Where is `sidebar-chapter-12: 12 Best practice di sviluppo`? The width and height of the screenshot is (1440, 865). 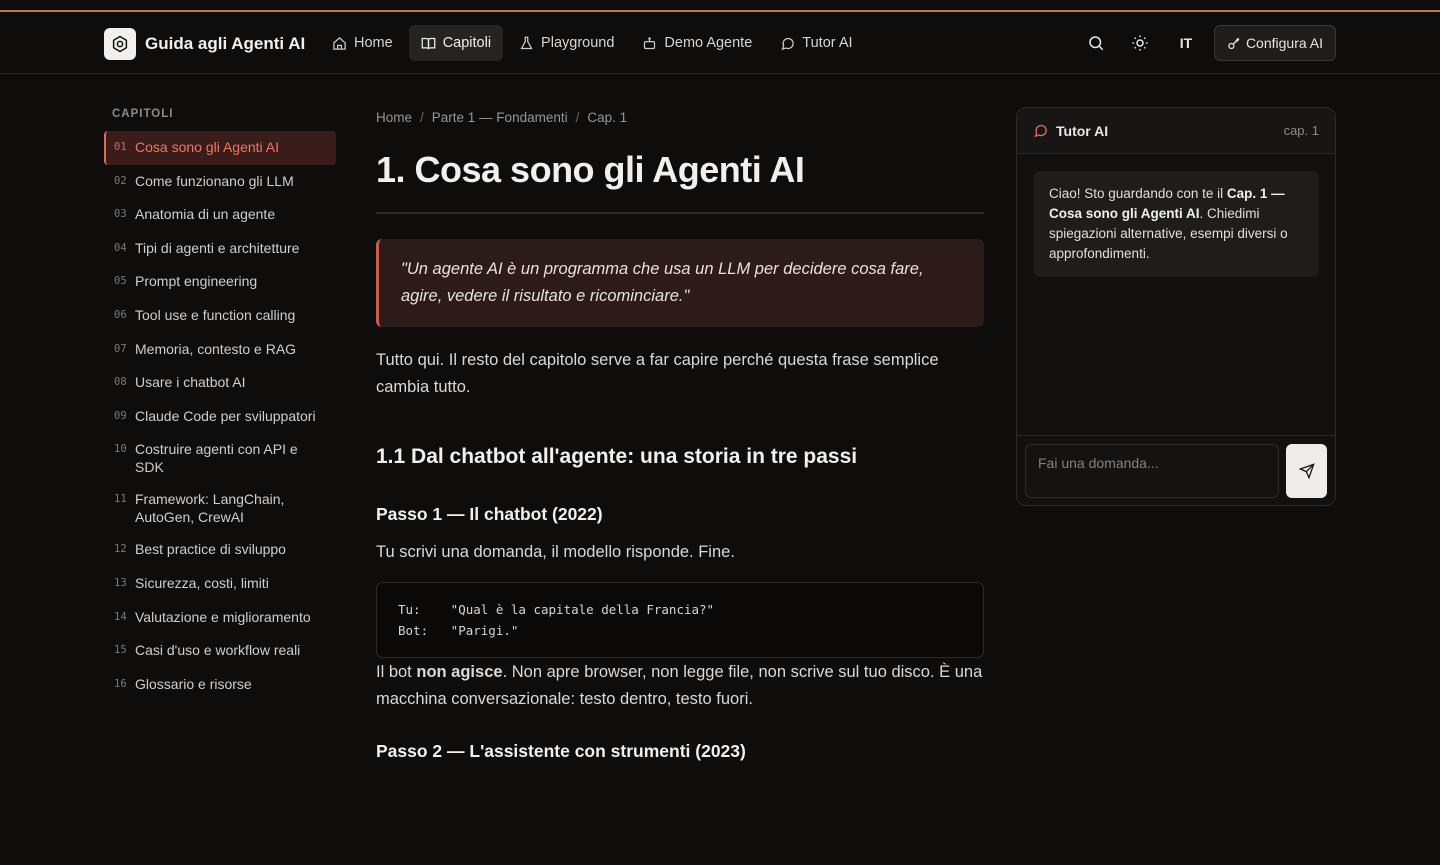 sidebar-chapter-12: 12 Best practice di sviluppo is located at coordinates (220, 550).